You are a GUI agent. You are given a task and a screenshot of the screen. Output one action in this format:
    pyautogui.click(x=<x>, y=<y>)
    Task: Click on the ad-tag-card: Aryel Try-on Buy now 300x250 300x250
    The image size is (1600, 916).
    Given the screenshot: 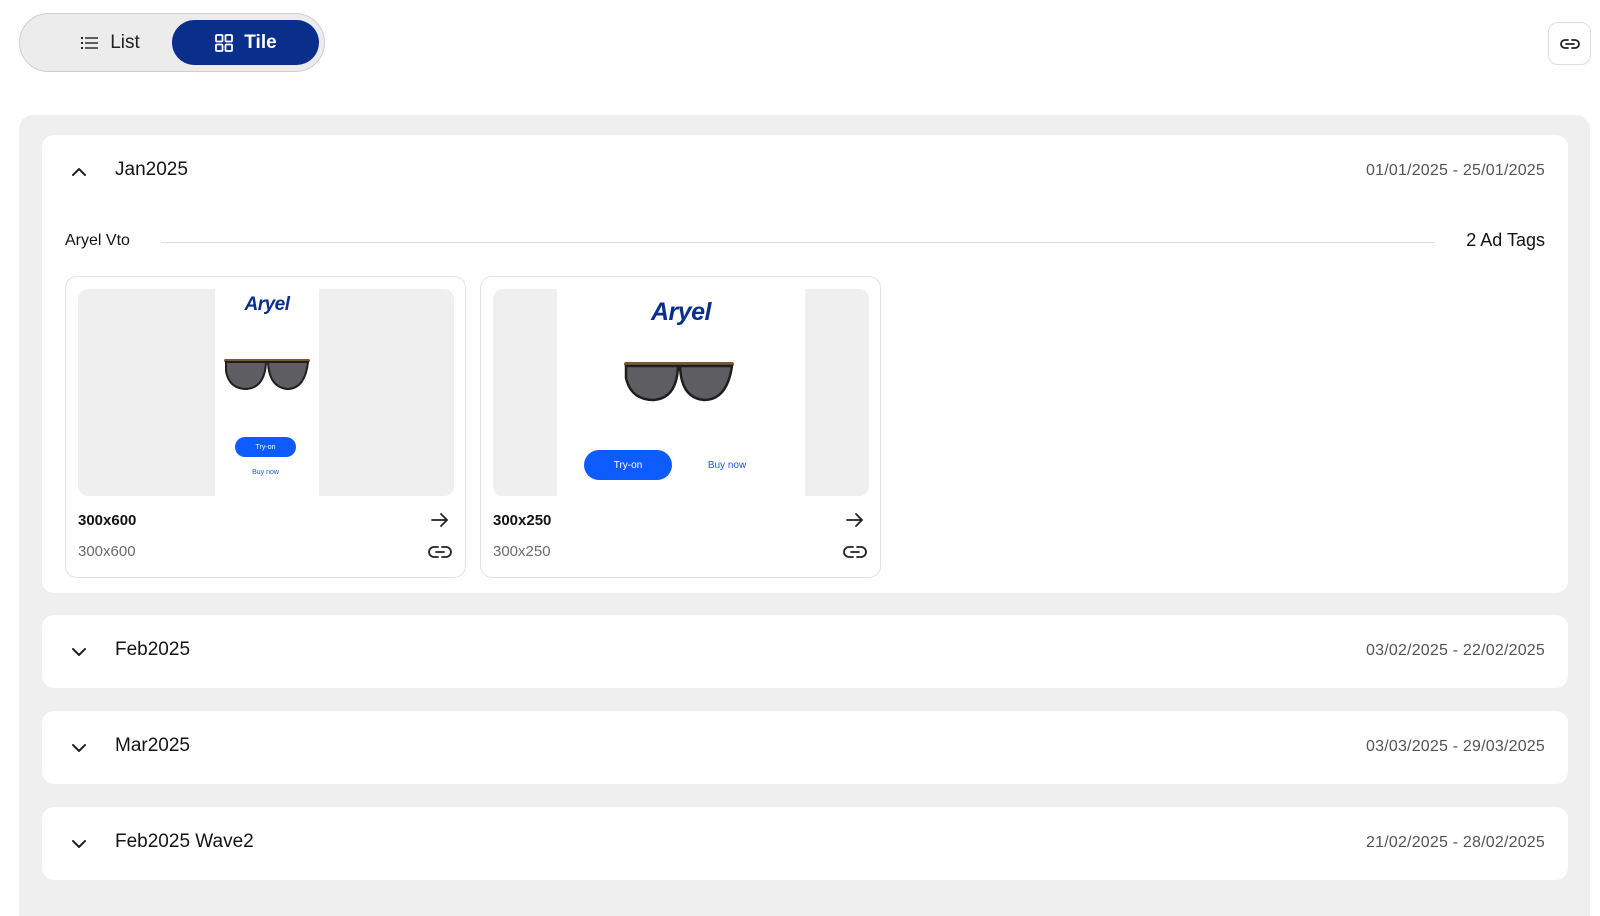 What is the action you would take?
    pyautogui.click(x=680, y=427)
    